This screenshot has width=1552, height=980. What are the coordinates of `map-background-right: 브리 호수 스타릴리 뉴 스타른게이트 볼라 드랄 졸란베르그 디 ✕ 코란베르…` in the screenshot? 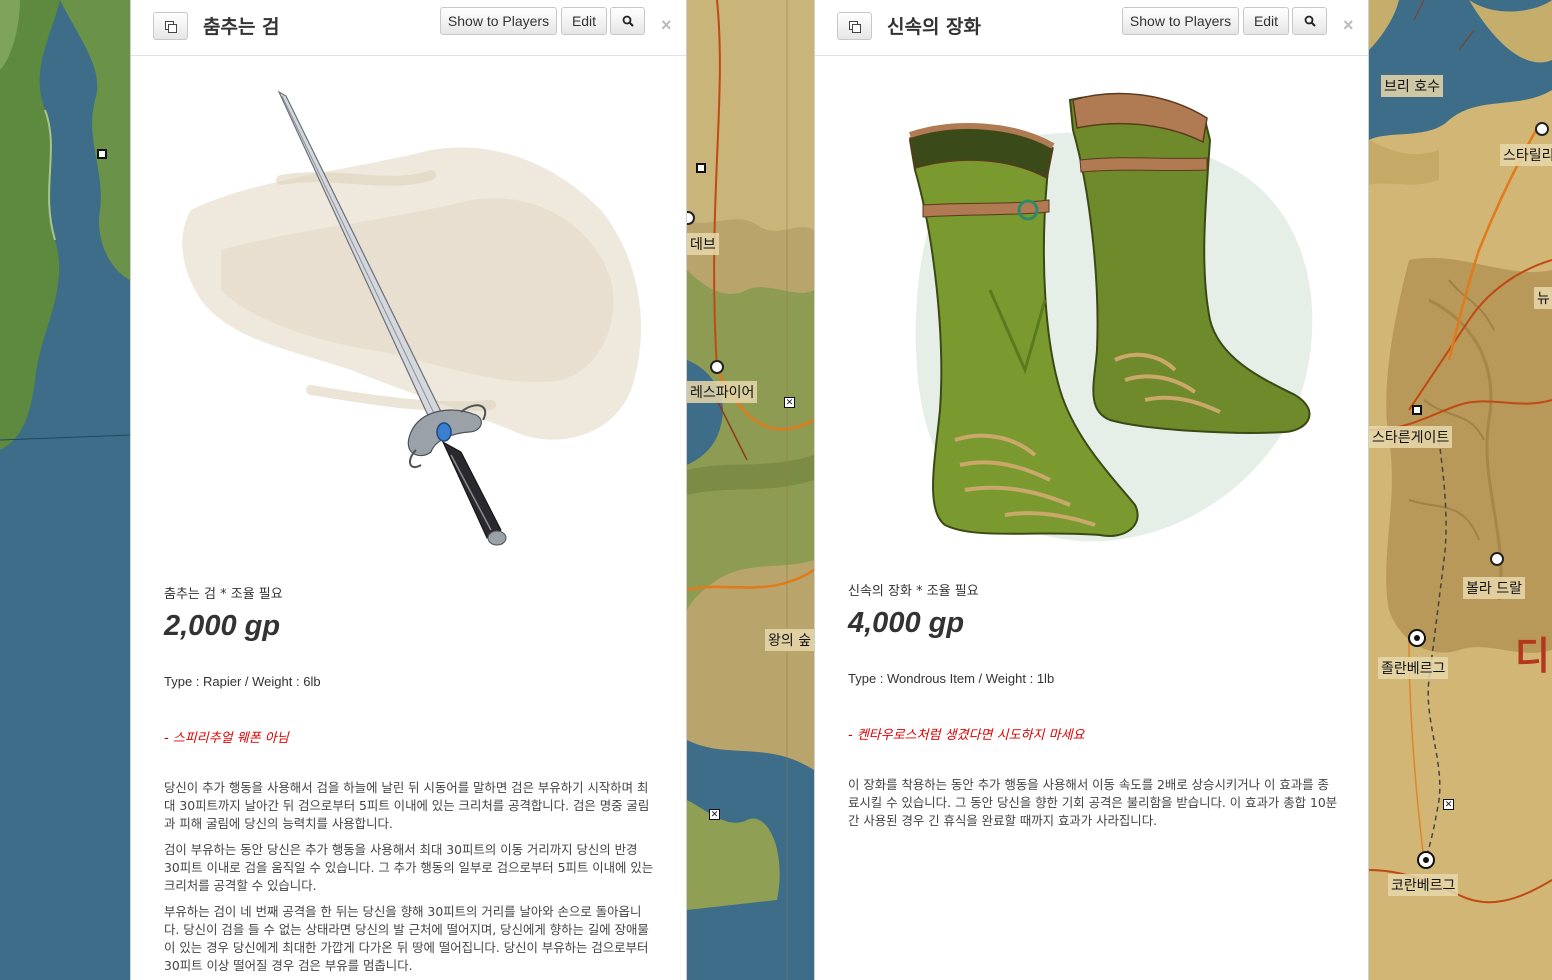 It's located at (1460, 490).